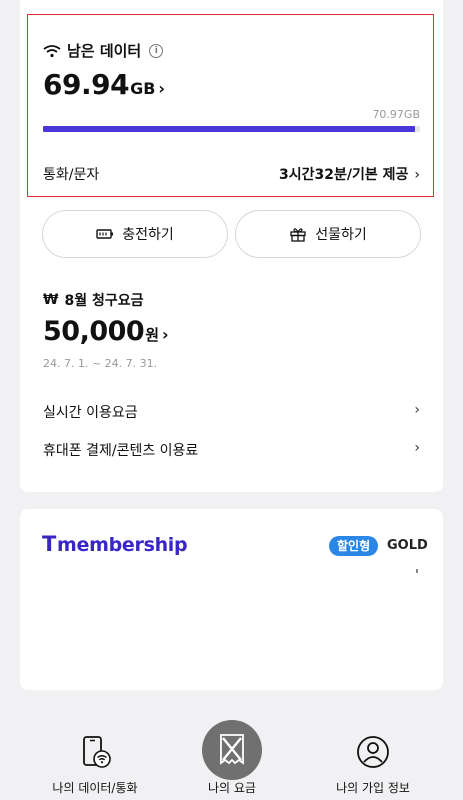  What do you see at coordinates (341, 235) in the screenshot?
I see `gift-button-label: 선물하기` at bounding box center [341, 235].